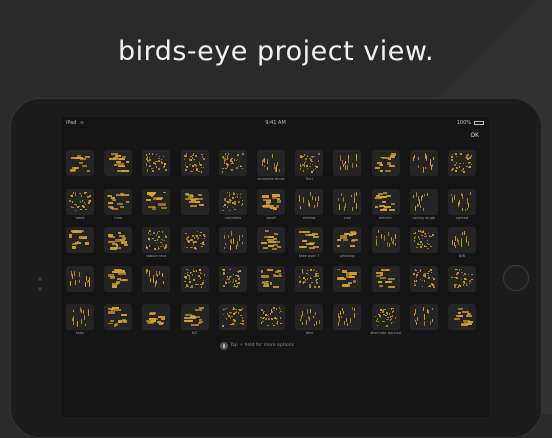 This screenshot has width=552, height=438. I want to click on project-label: bird, so click(309, 333).